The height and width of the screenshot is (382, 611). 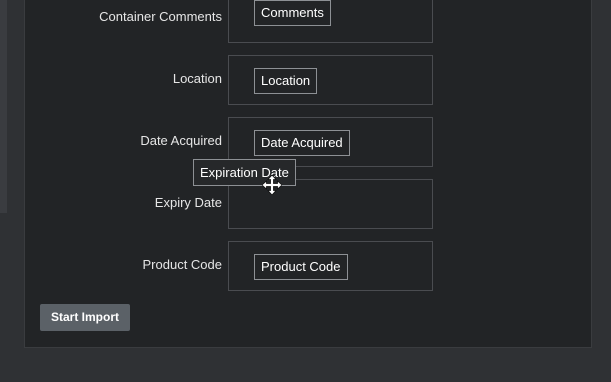 I want to click on field-label-container-comments: Container Comments, so click(x=160, y=16).